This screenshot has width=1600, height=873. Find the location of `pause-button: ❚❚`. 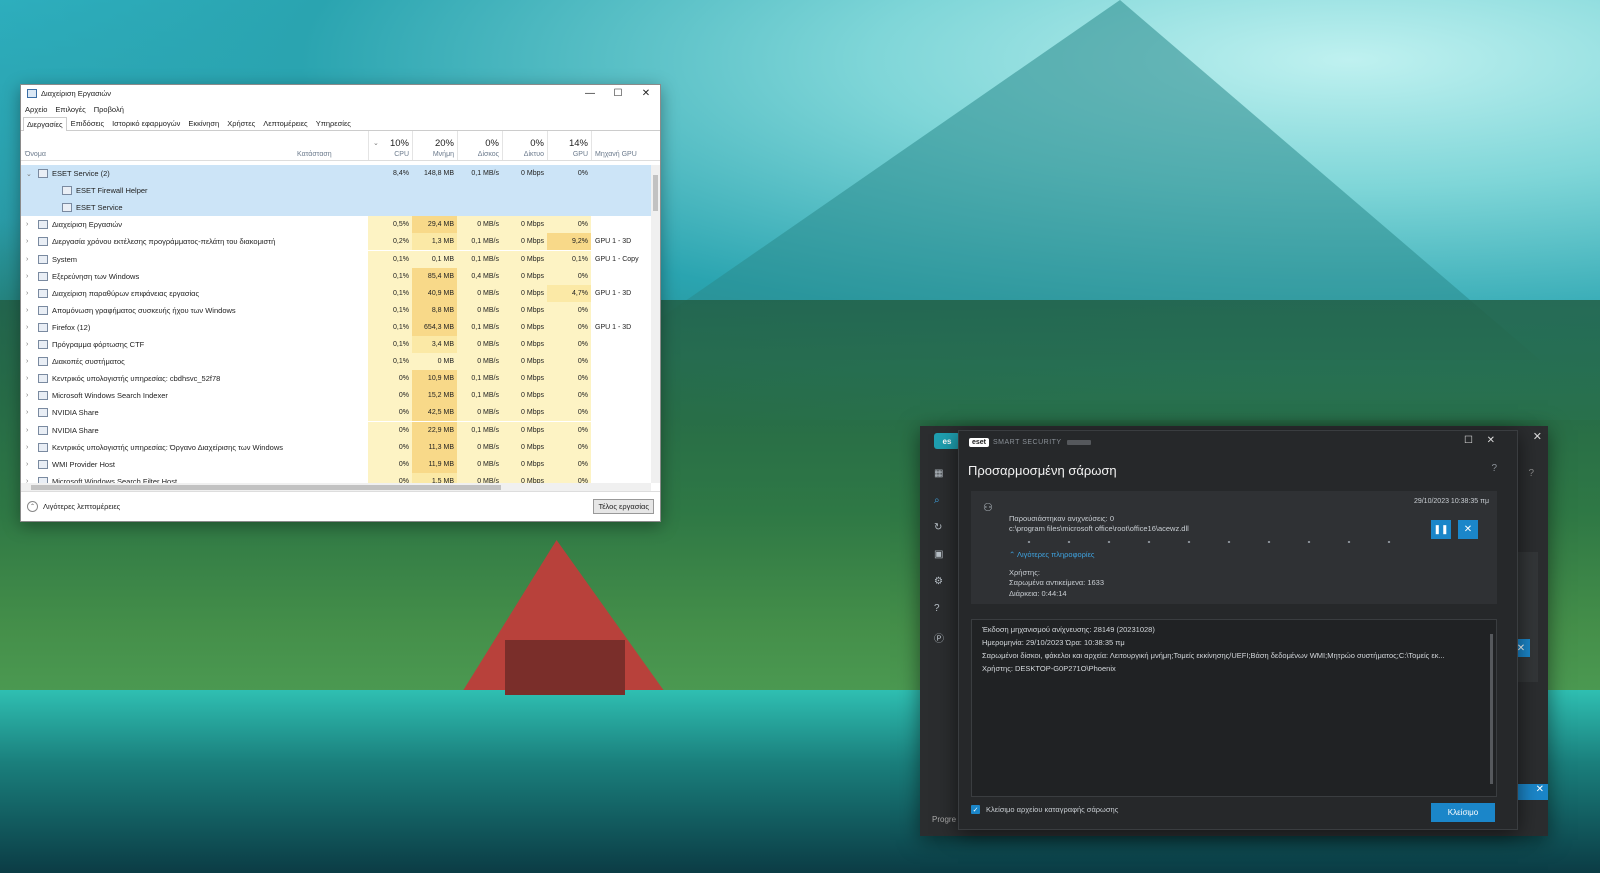

pause-button: ❚❚ is located at coordinates (1441, 529).